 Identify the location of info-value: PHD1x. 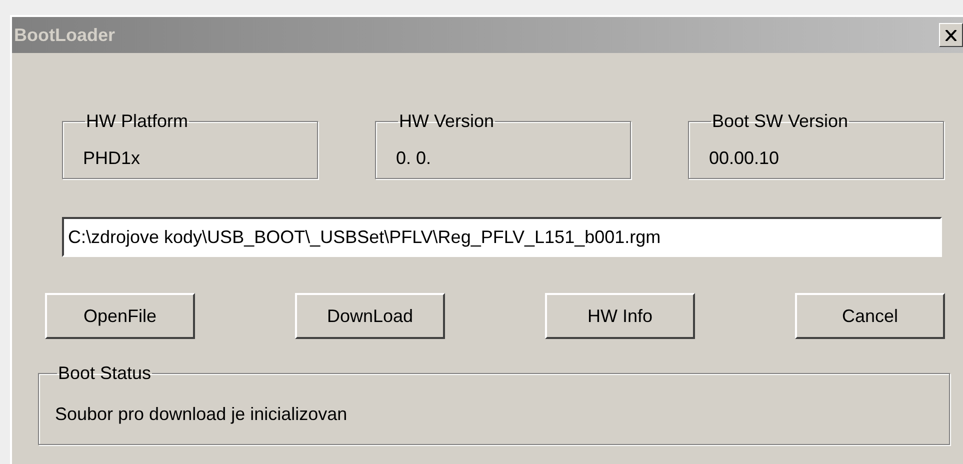
(112, 158).